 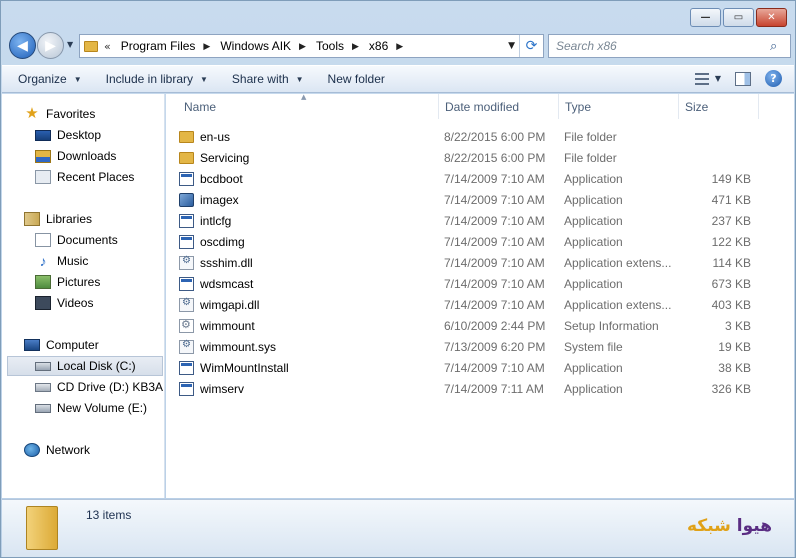 I want to click on breadcrumb-label: x86, so click(x=378, y=46).